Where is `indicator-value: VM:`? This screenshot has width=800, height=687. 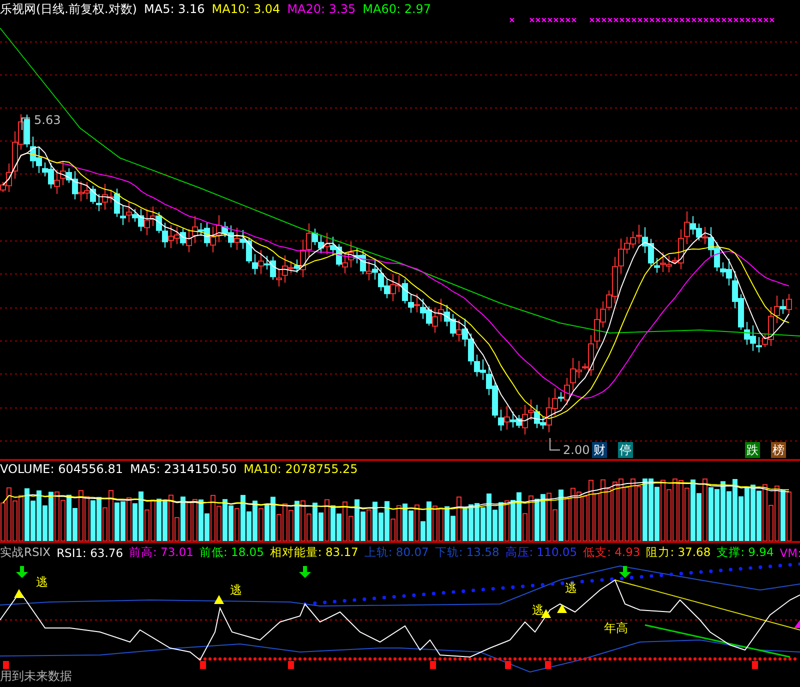
indicator-value: VM: is located at coordinates (790, 553).